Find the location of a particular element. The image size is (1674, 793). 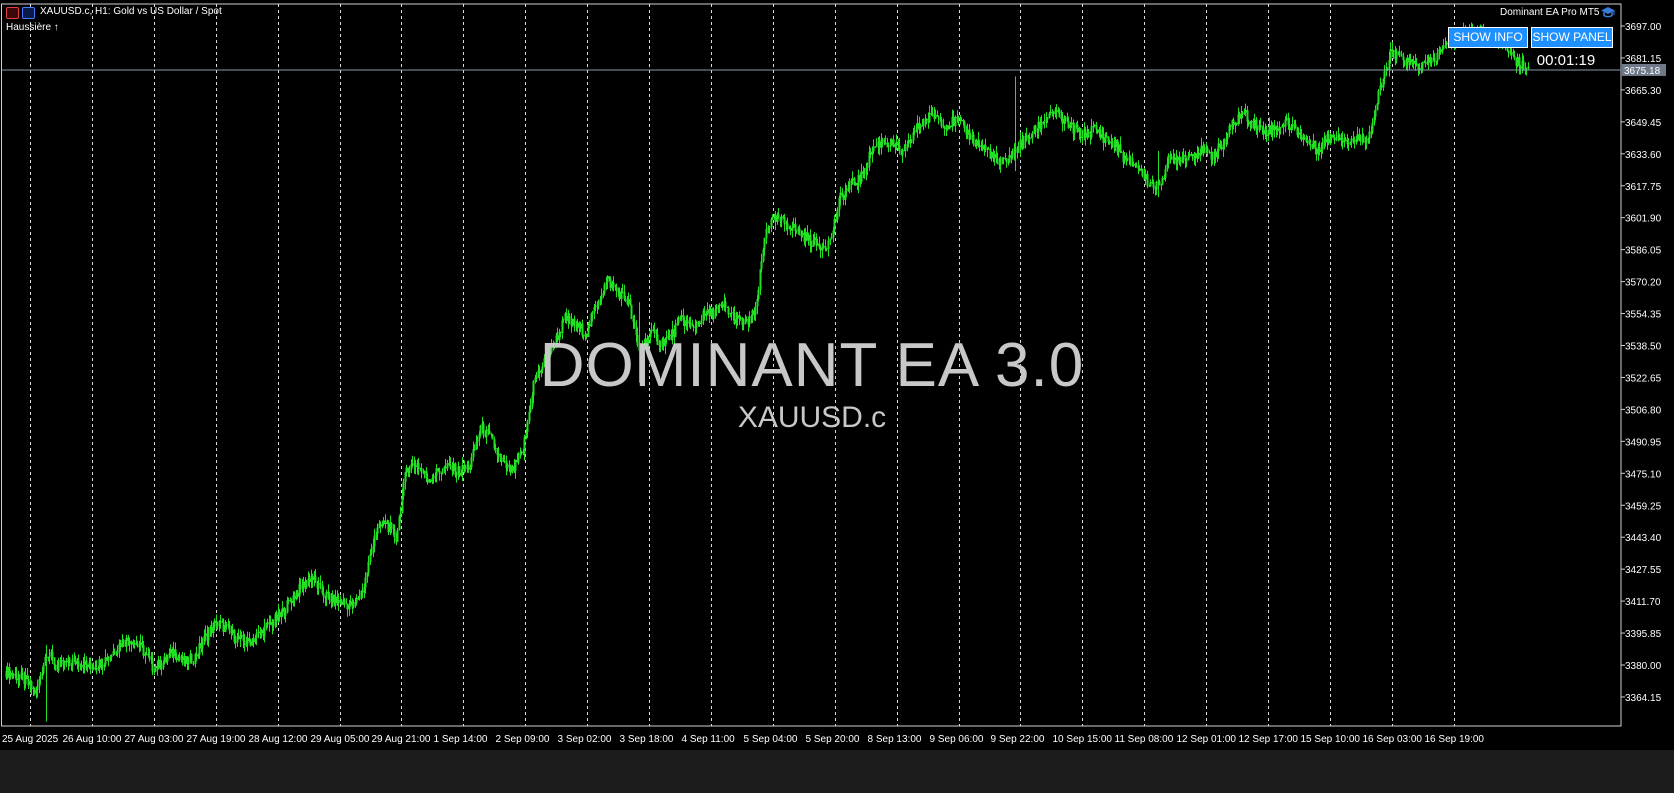

price-tick-label: 3554.35 is located at coordinates (1643, 315).